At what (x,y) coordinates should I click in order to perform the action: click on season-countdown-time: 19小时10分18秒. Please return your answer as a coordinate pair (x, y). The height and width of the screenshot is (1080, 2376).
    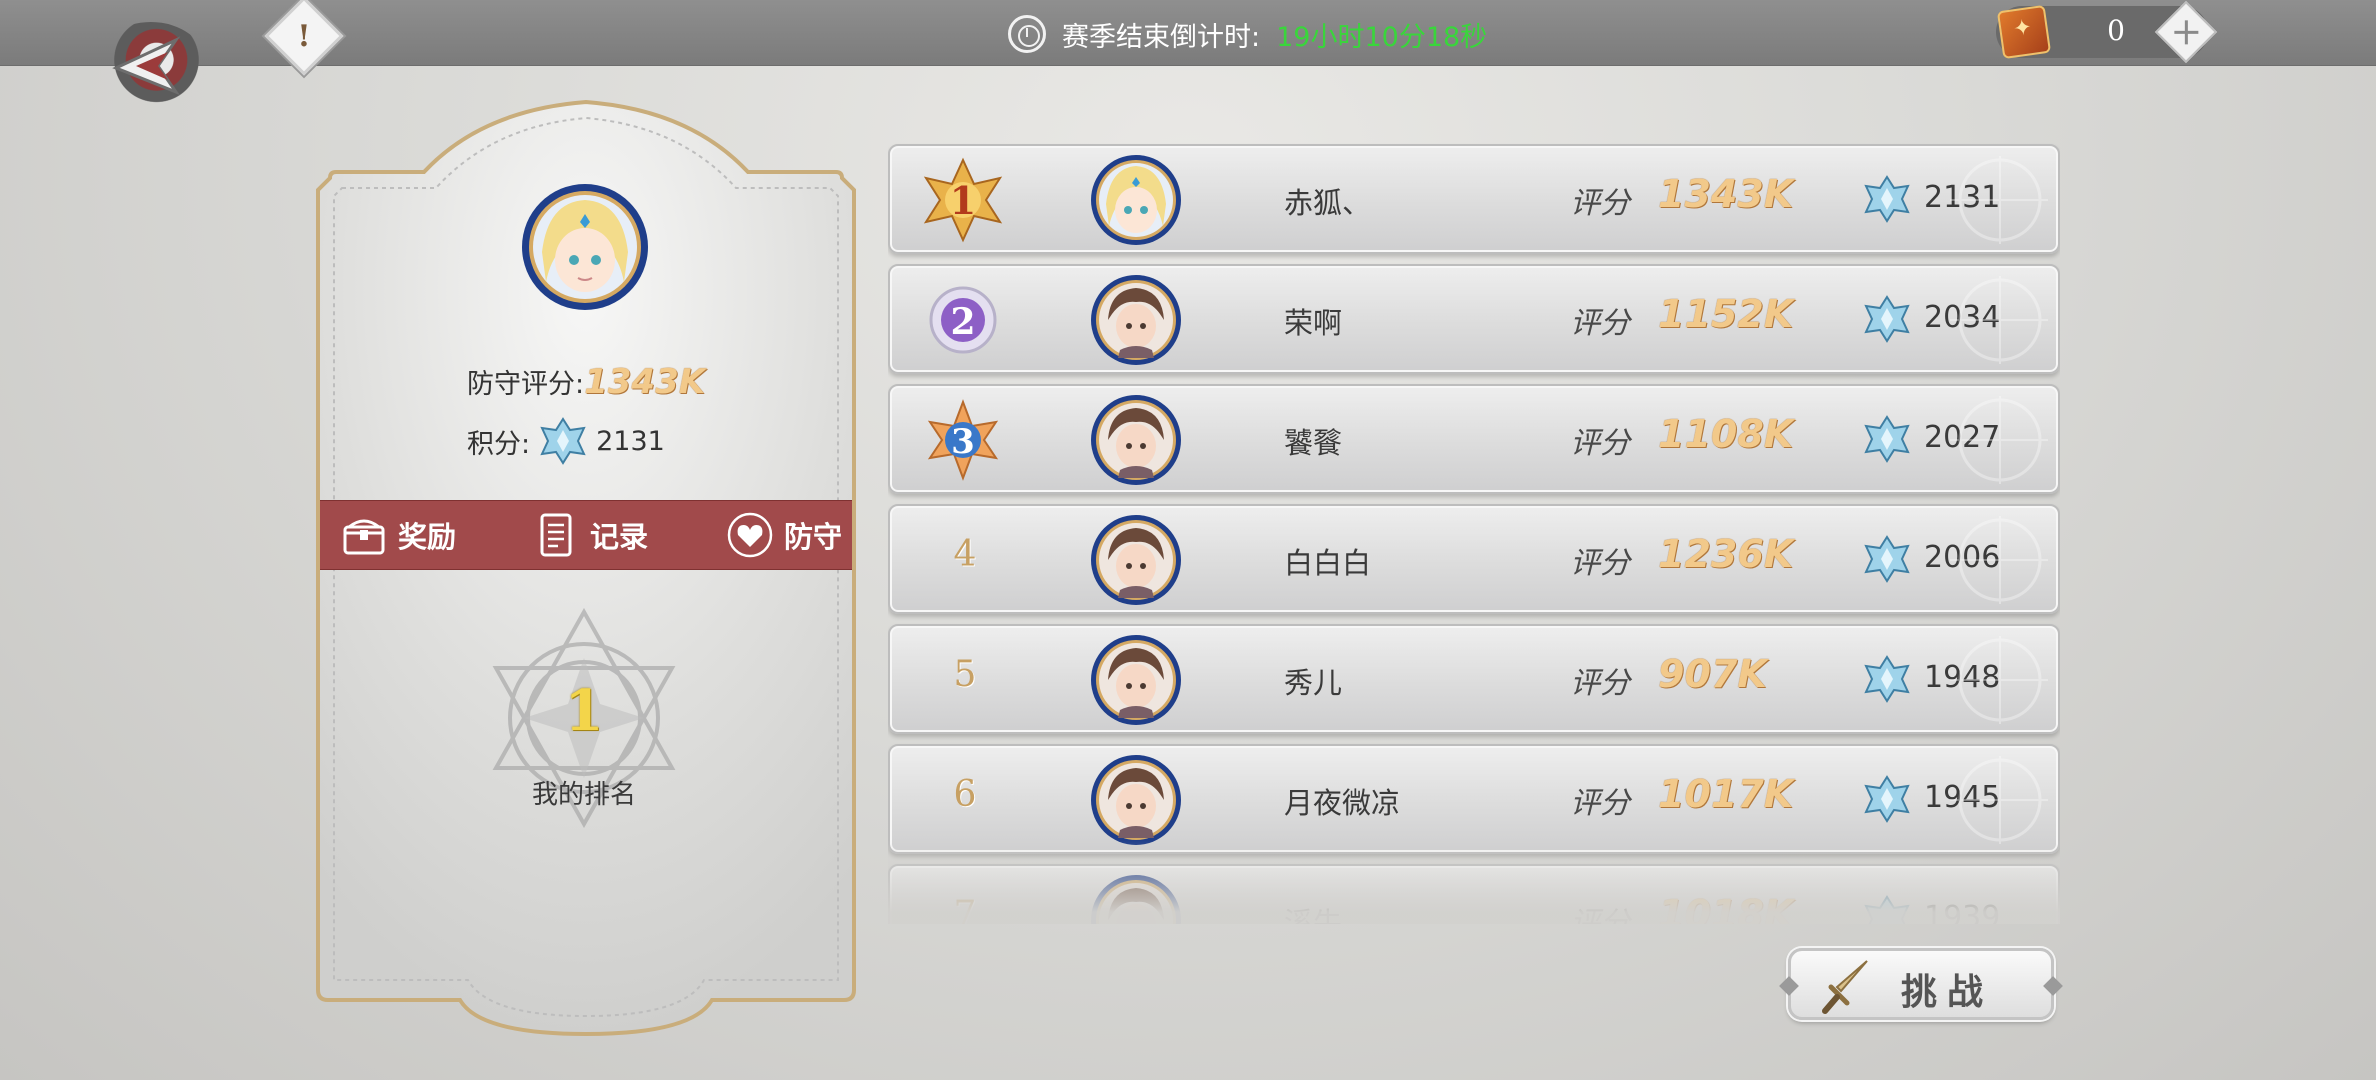
    Looking at the image, I should click on (1382, 37).